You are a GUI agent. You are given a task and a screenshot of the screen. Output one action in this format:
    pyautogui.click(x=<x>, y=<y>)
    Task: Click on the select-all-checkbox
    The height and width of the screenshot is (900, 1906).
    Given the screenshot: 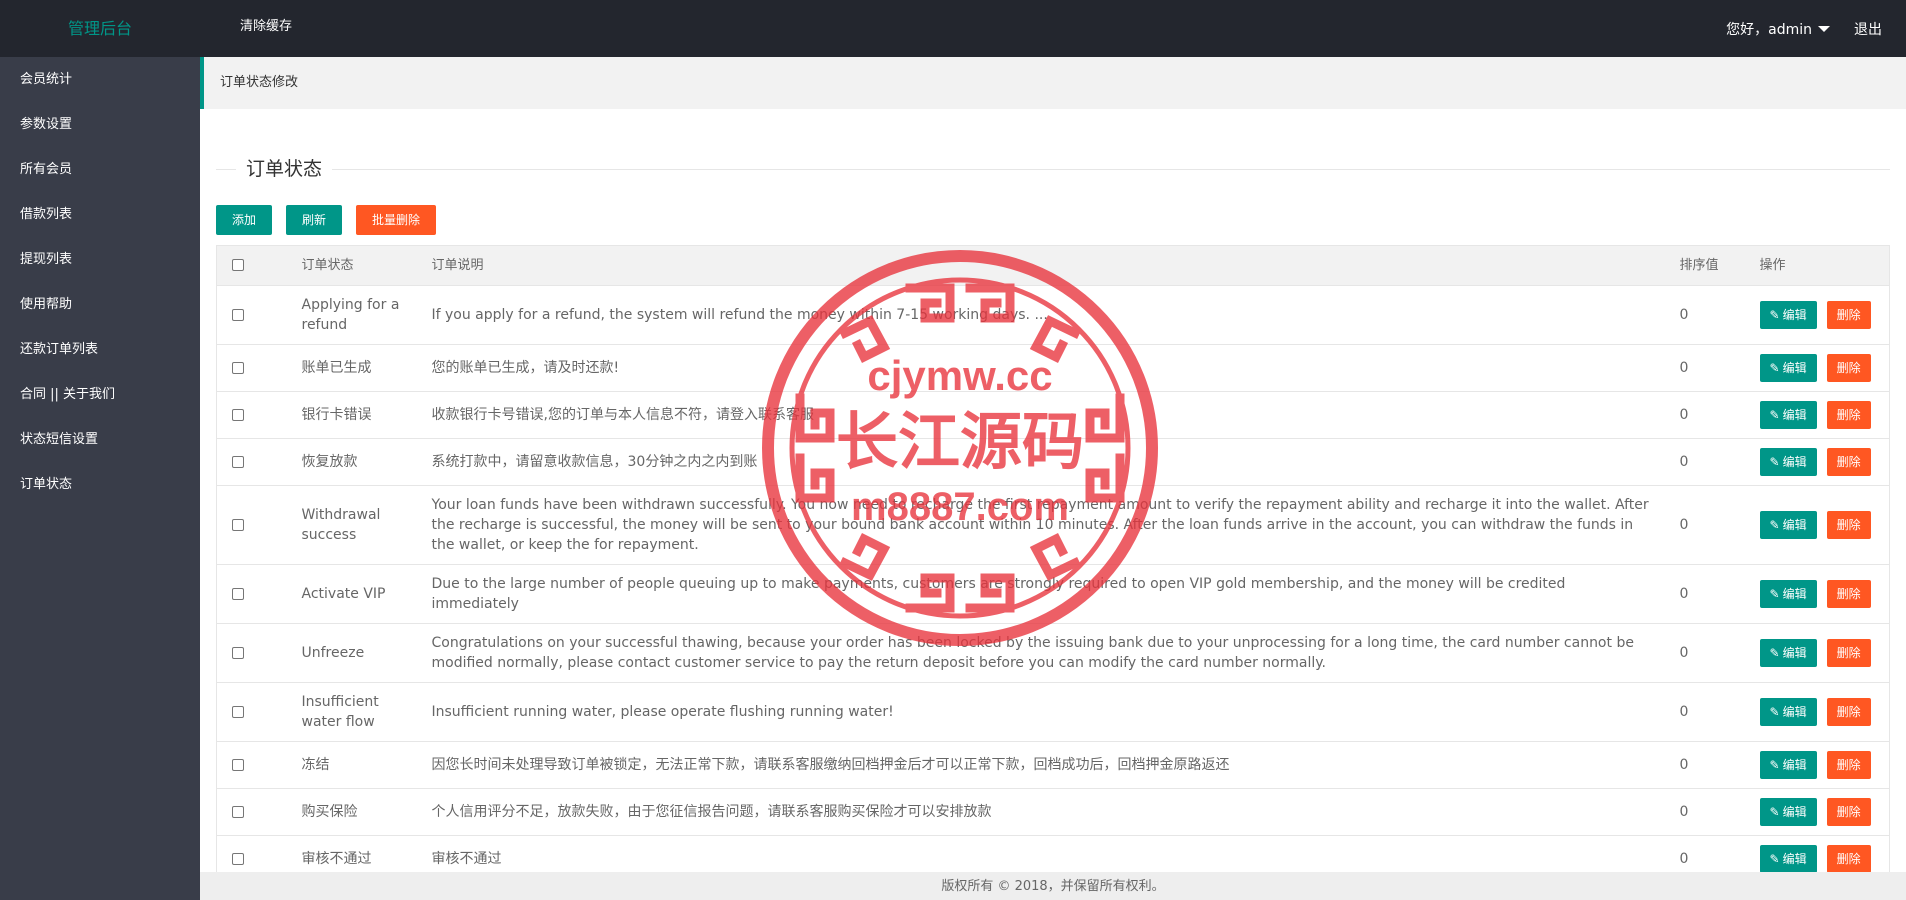 What is the action you would take?
    pyautogui.click(x=238, y=265)
    